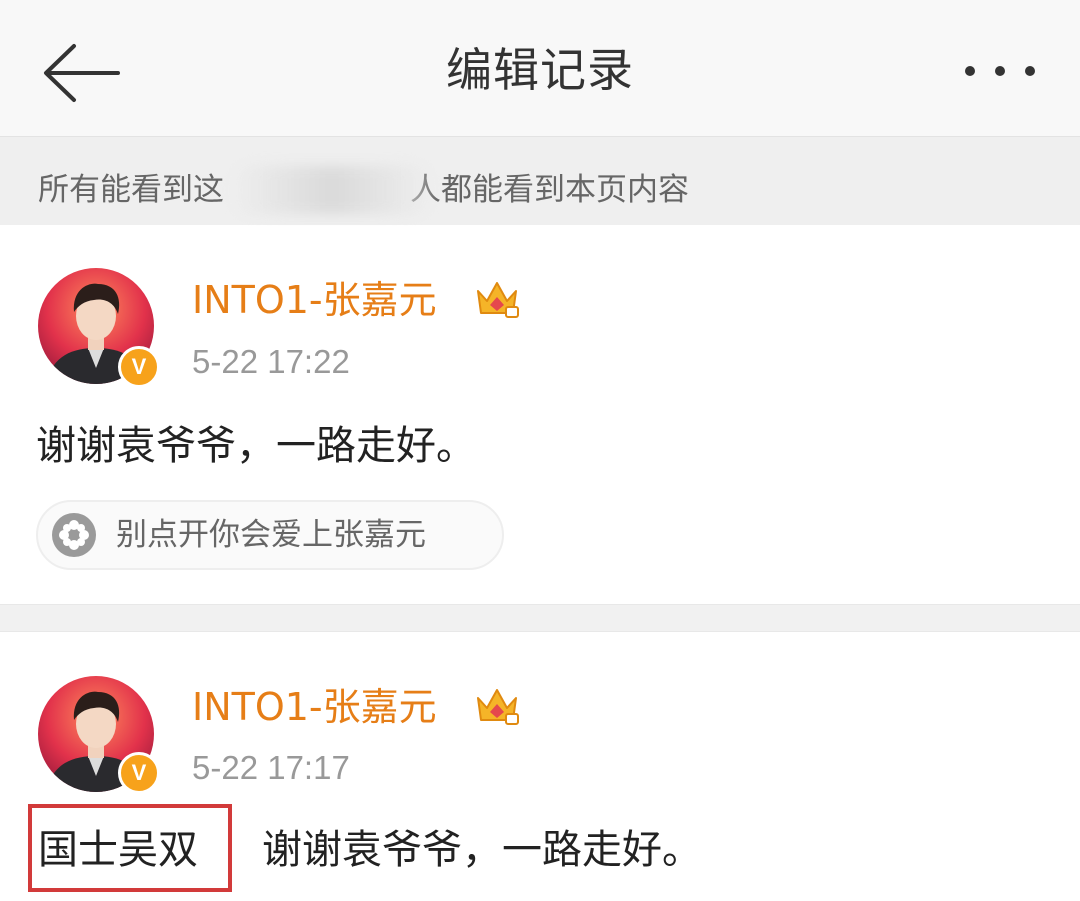 The height and width of the screenshot is (901, 1080). What do you see at coordinates (332, 190) in the screenshot?
I see `redacted-blur` at bounding box center [332, 190].